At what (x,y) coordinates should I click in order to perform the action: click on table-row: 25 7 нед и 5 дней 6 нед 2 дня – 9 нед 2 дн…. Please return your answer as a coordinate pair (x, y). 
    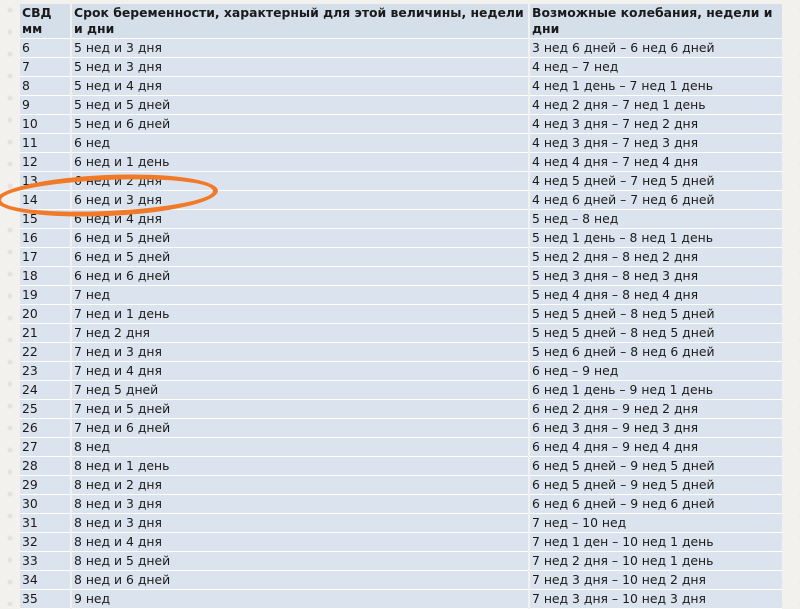
    Looking at the image, I should click on (401, 409).